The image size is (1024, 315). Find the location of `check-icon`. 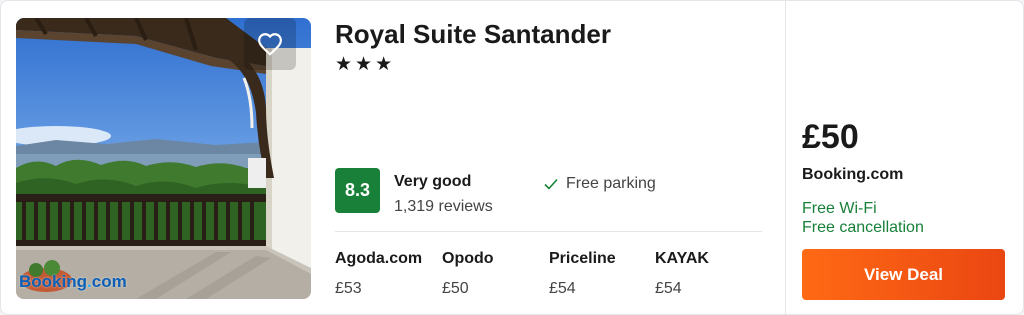

check-icon is located at coordinates (551, 184).